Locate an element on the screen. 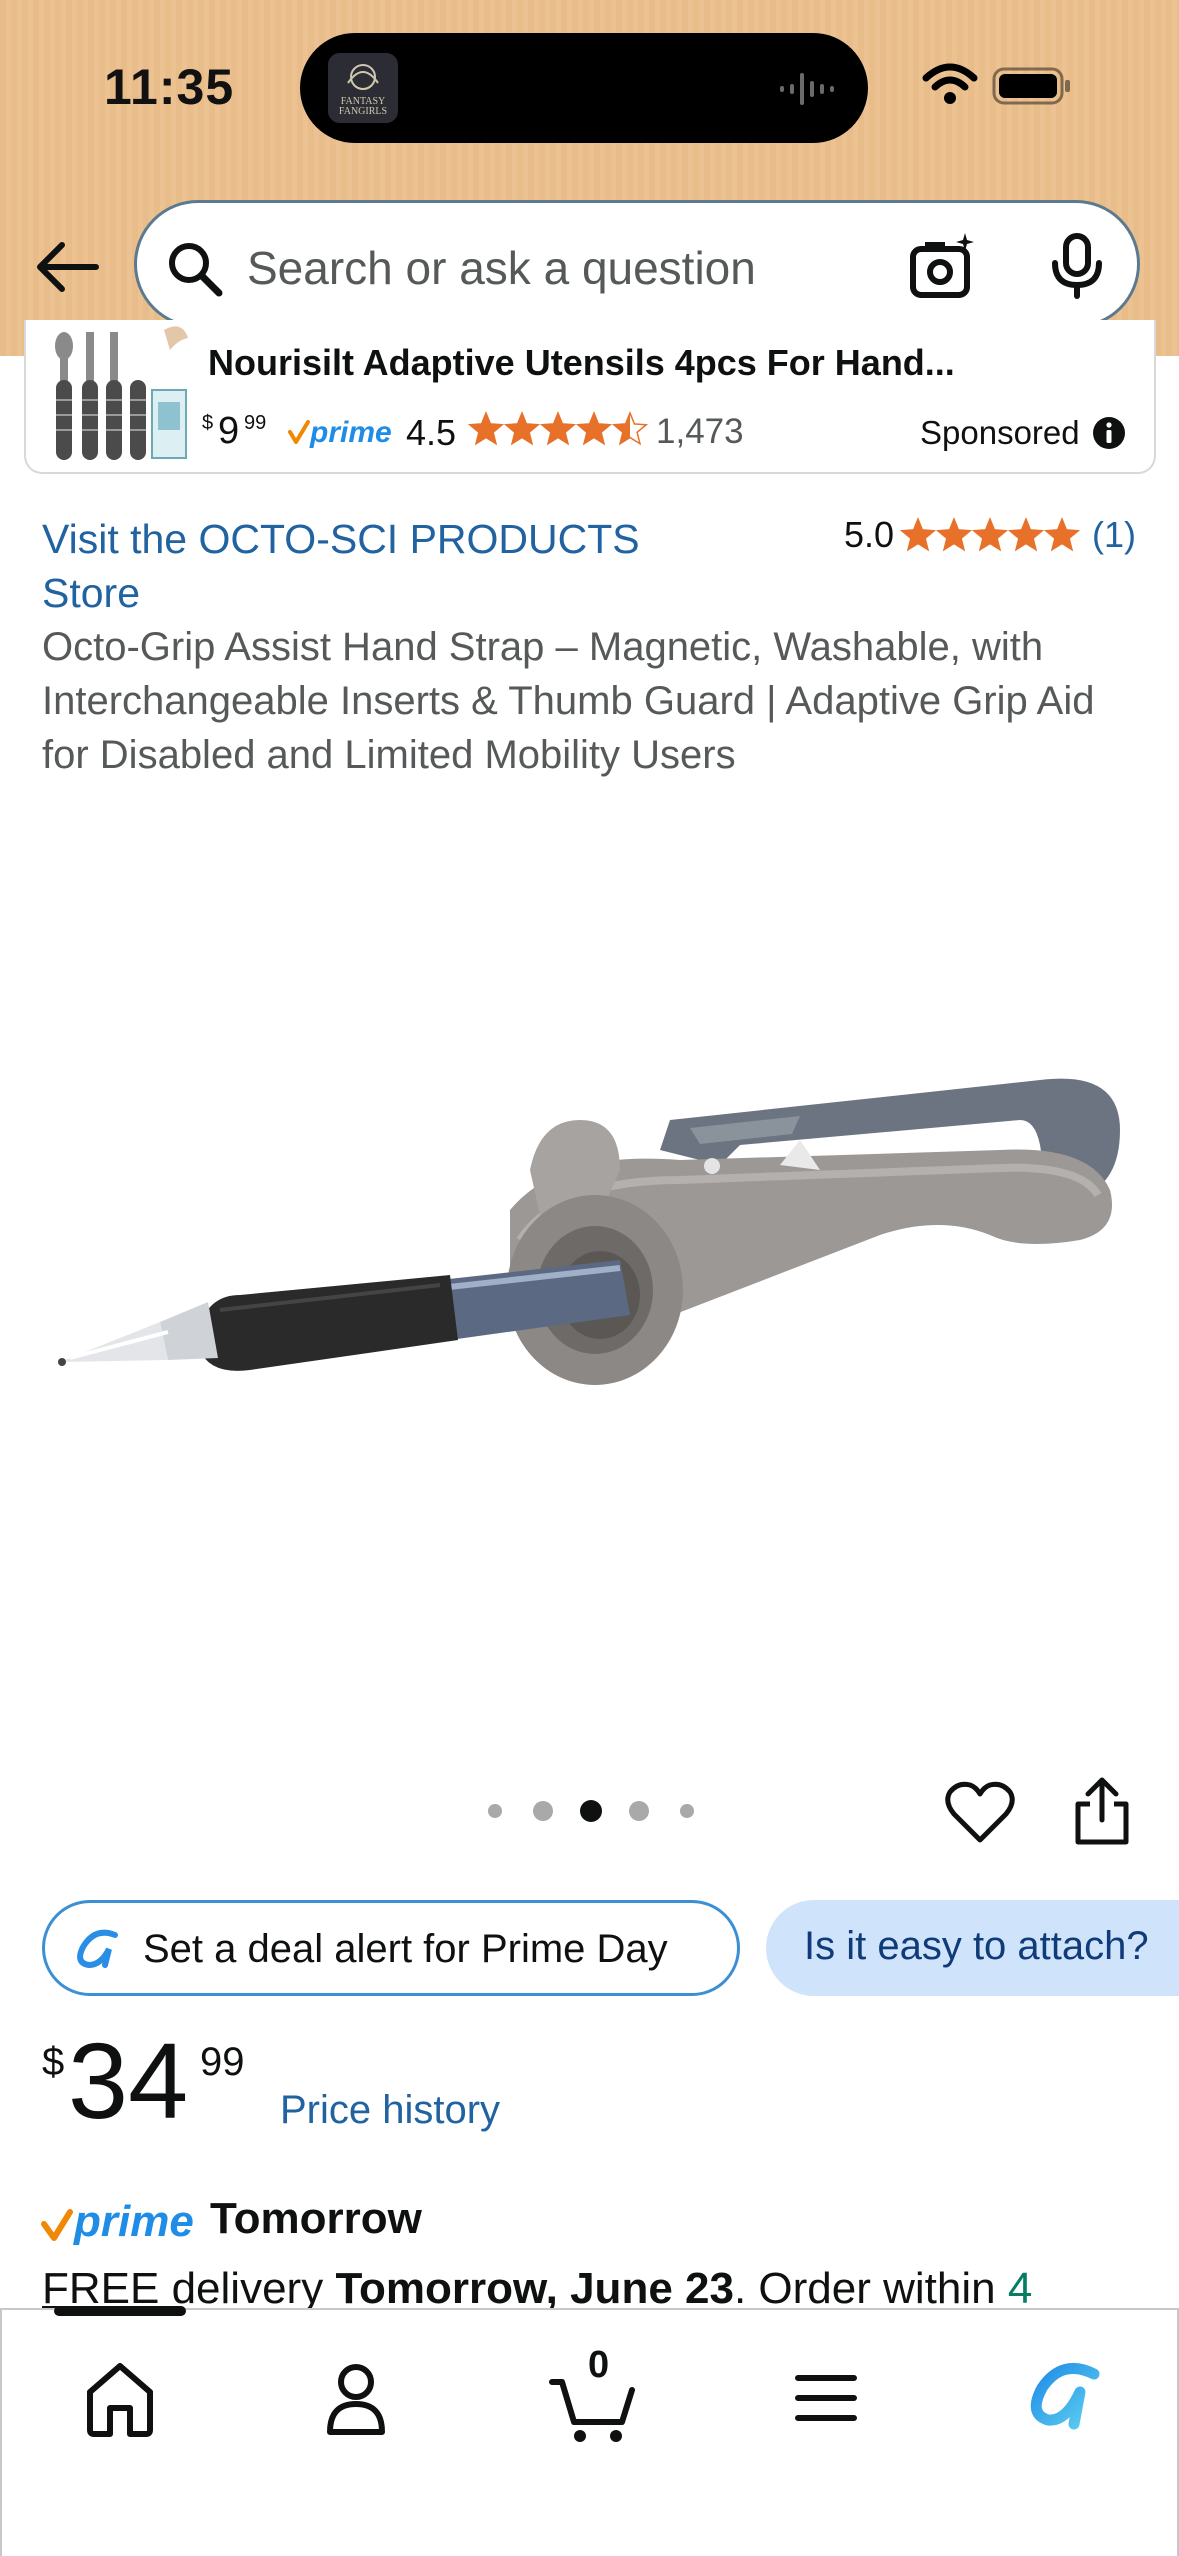 The image size is (1179, 2556). price-whole: 34 is located at coordinates (128, 2080).